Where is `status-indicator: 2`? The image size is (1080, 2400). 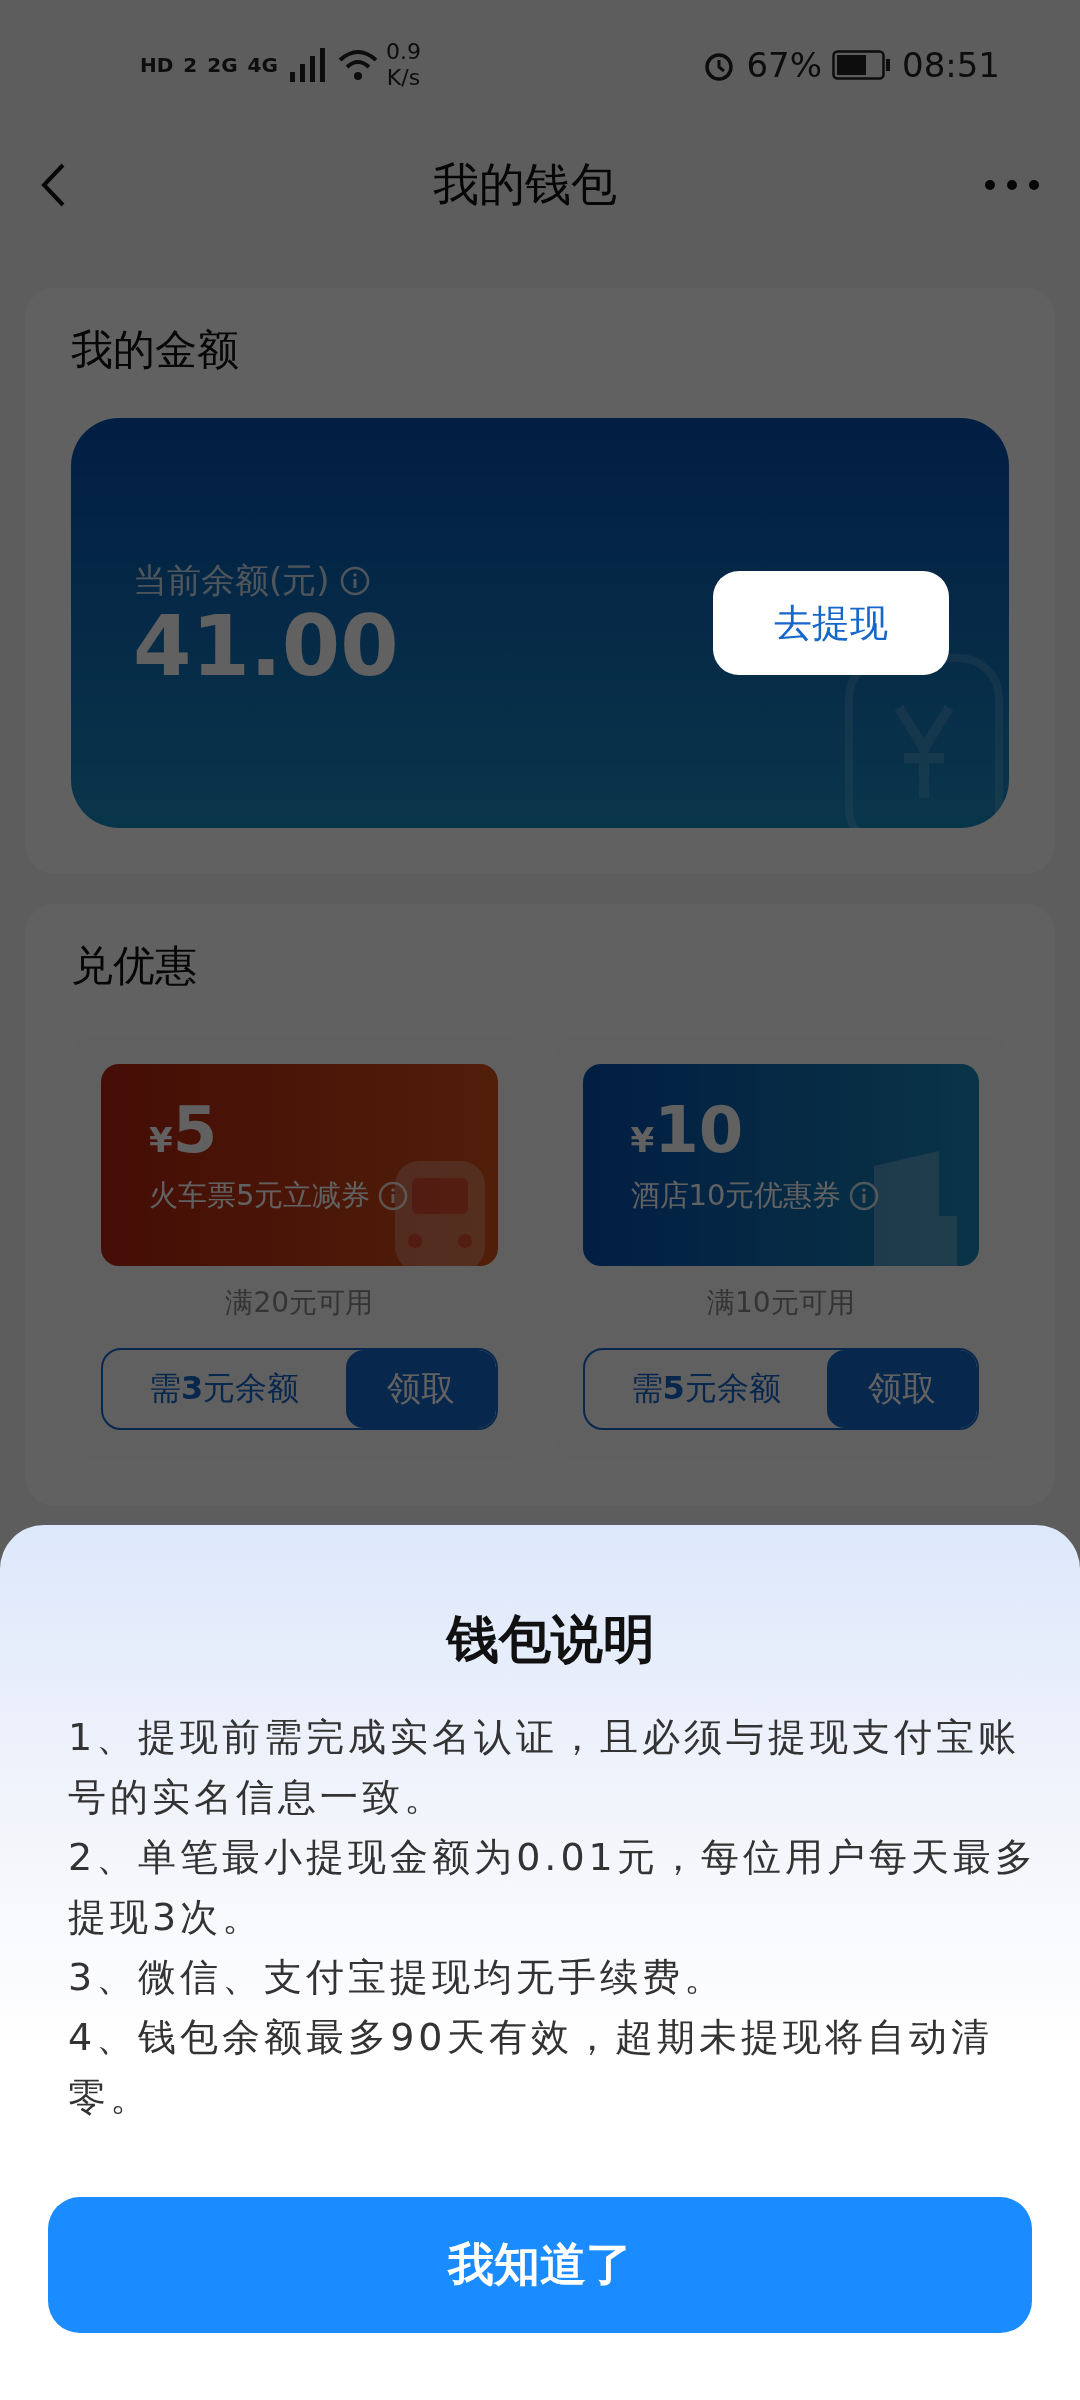 status-indicator: 2 is located at coordinates (190, 65).